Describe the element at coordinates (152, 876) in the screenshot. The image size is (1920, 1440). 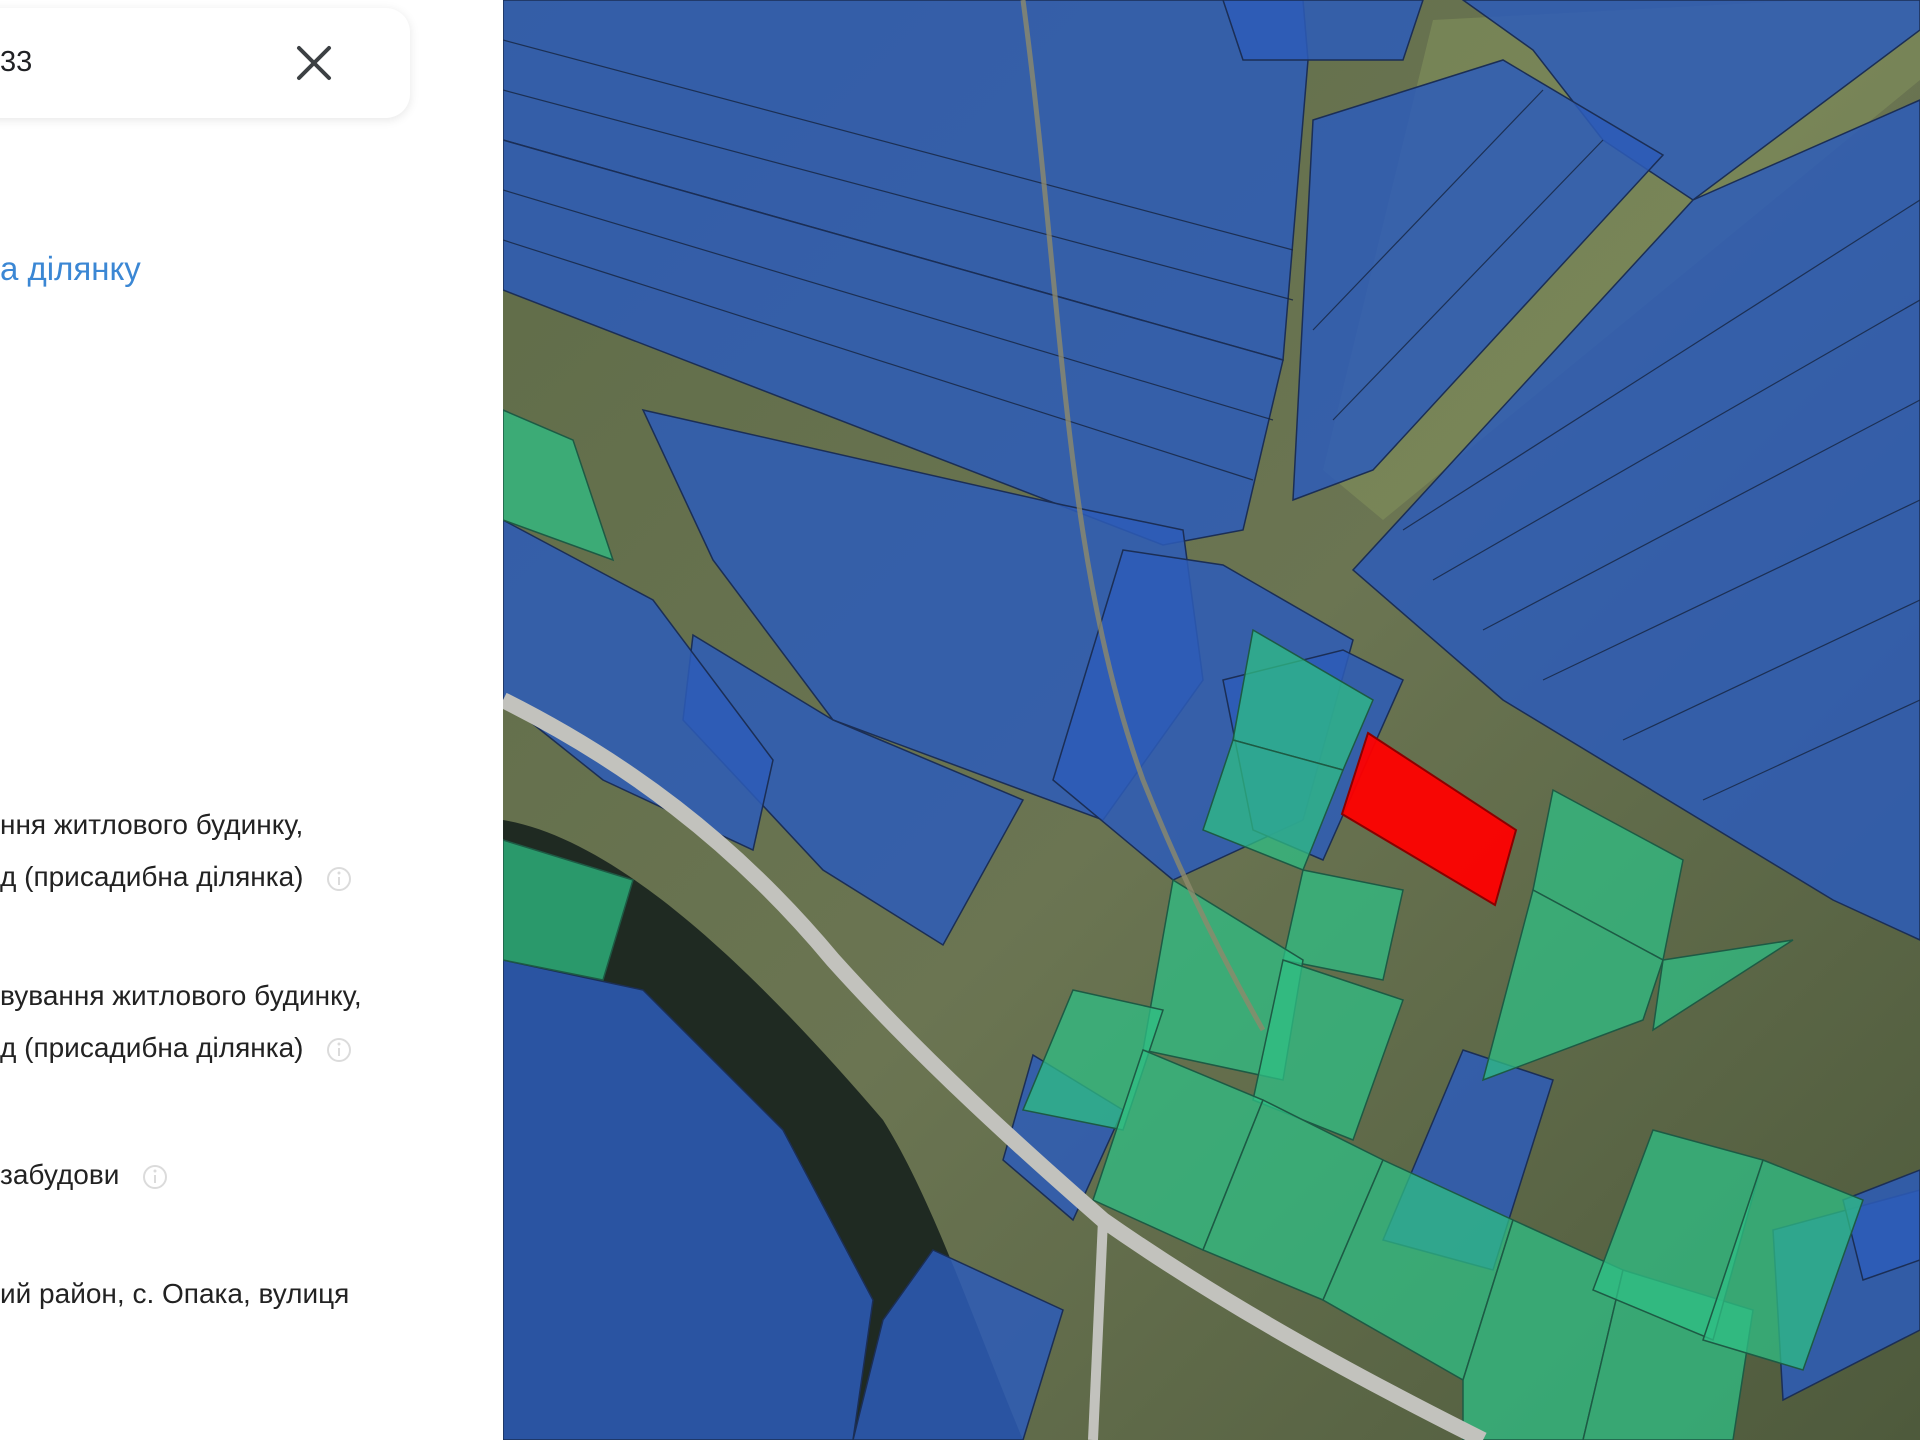
I see `purpose-line-2: д (присадибна ділянка)` at that location.